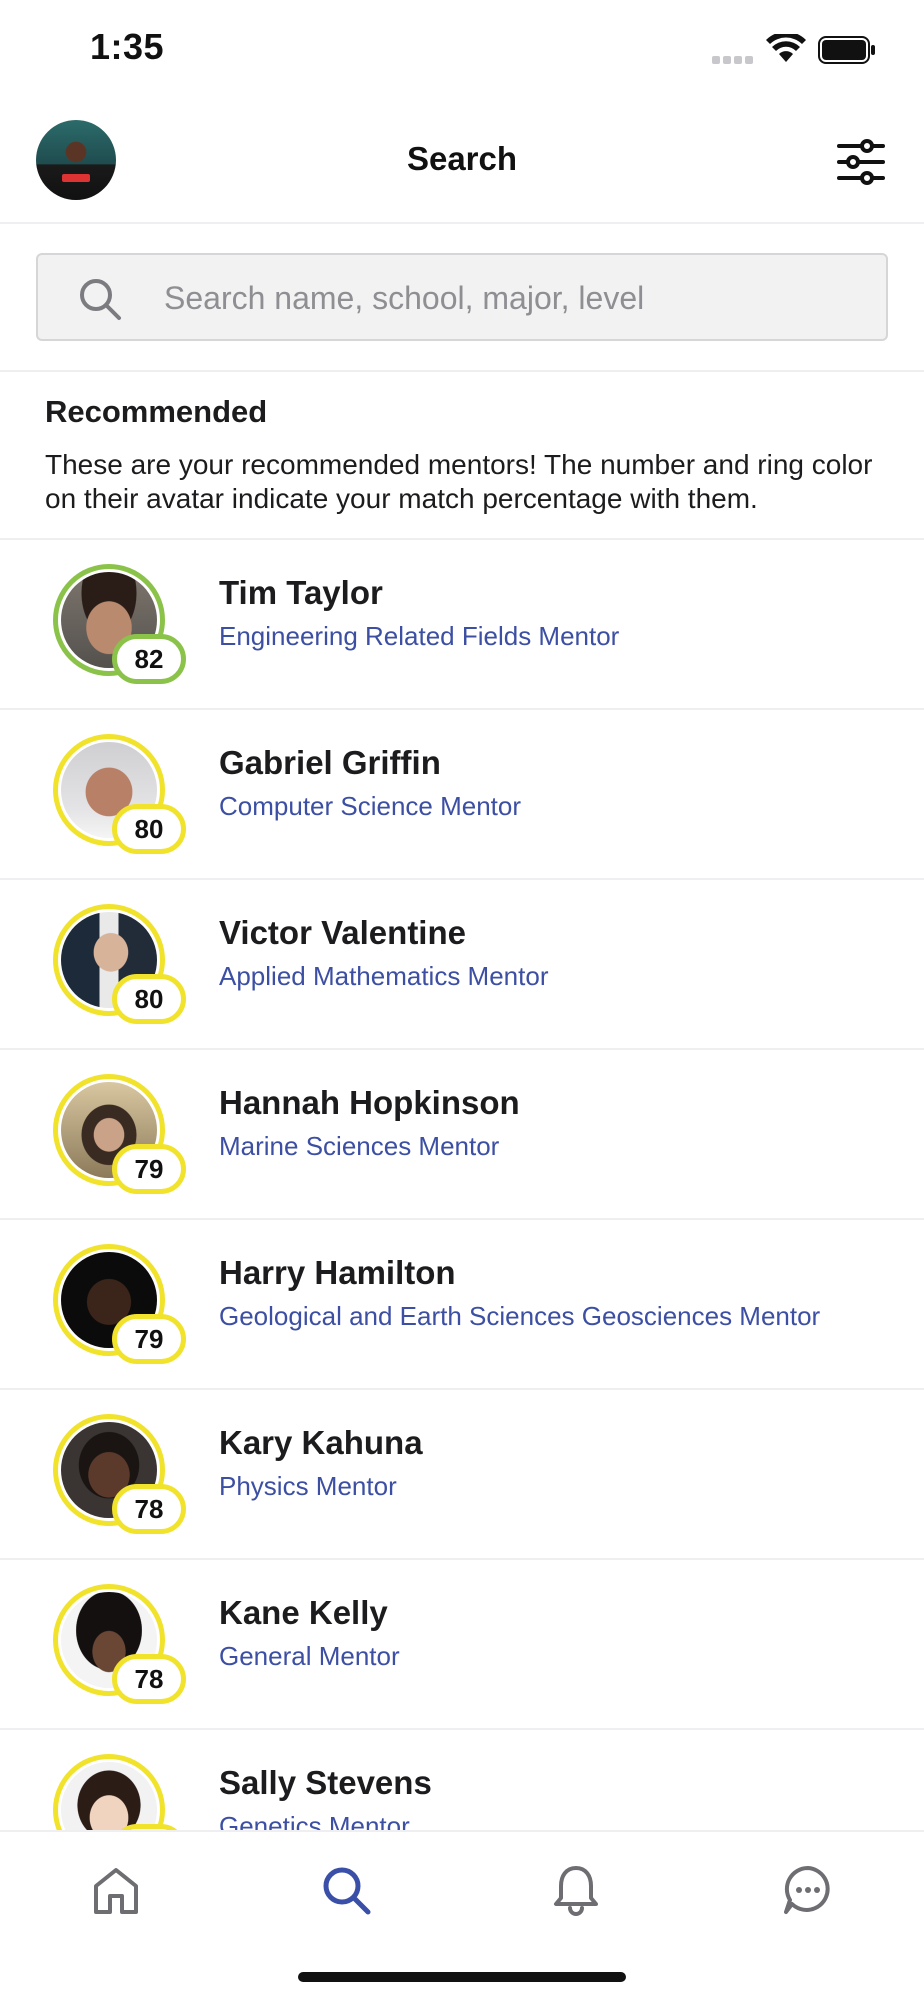 Image resolution: width=924 pixels, height=2000 pixels. Describe the element at coordinates (308, 1486) in the screenshot. I see `mentor-role: Physics Mentor` at that location.